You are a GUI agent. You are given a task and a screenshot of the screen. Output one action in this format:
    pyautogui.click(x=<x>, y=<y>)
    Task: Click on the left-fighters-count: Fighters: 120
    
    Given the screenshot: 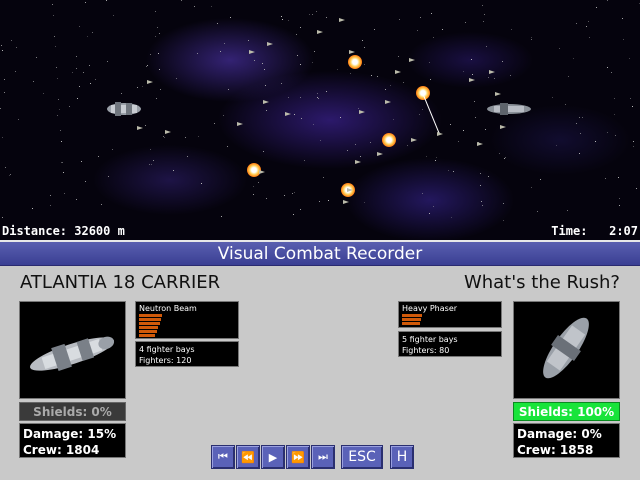 What is the action you would take?
    pyautogui.click(x=165, y=360)
    